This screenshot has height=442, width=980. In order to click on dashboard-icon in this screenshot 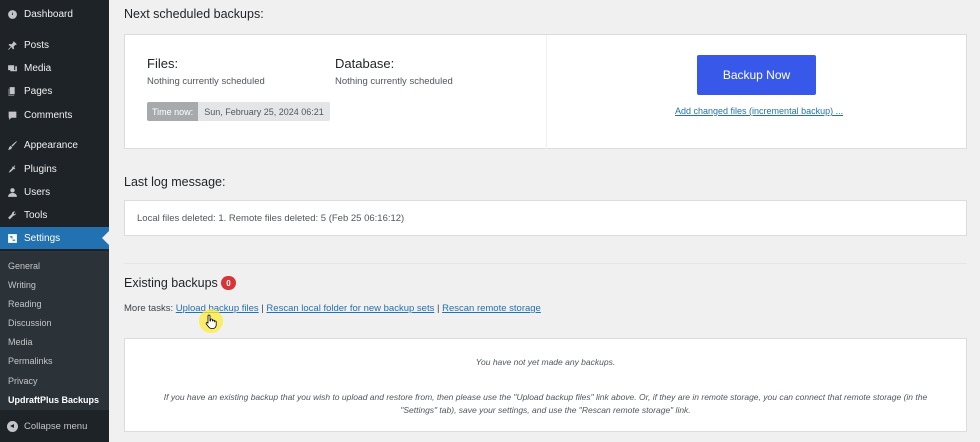, I will do `click(12, 14)`.